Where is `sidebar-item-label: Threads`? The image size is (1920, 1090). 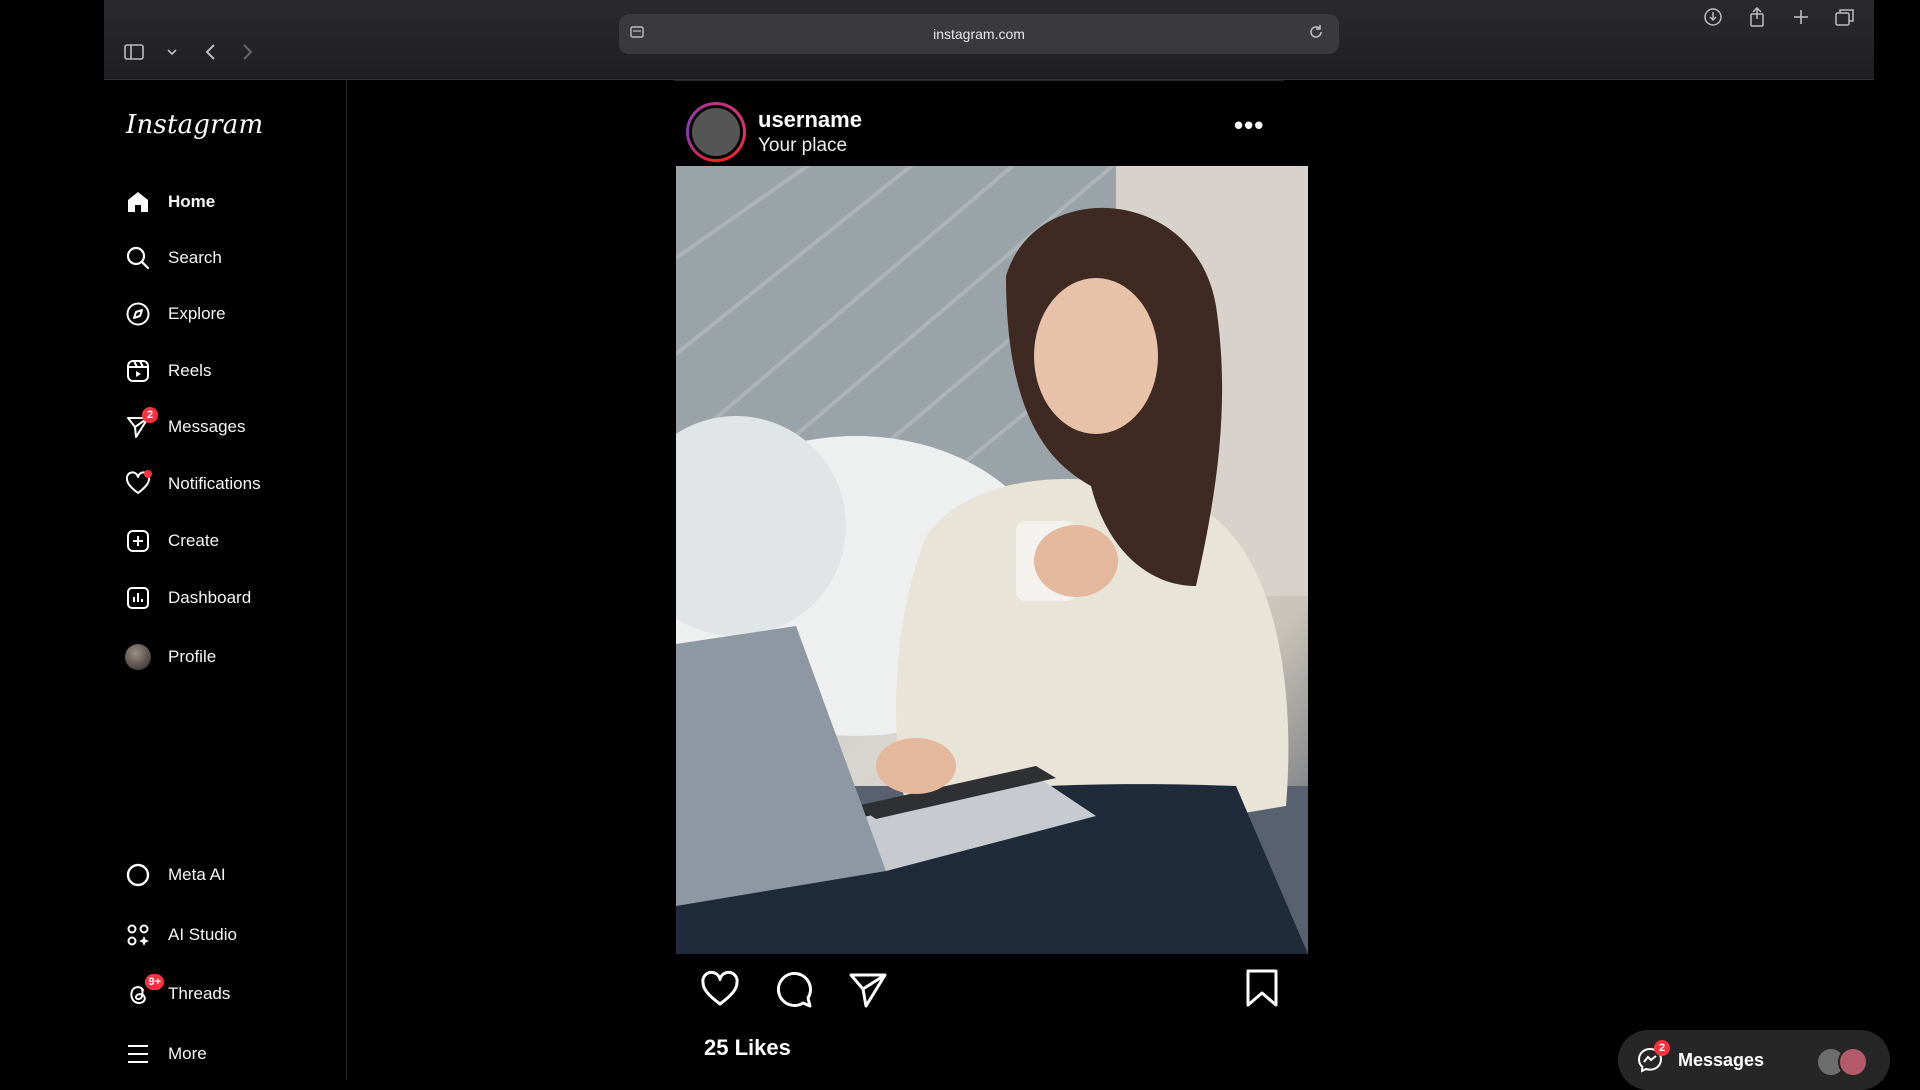
sidebar-item-label: Threads is located at coordinates (199, 993).